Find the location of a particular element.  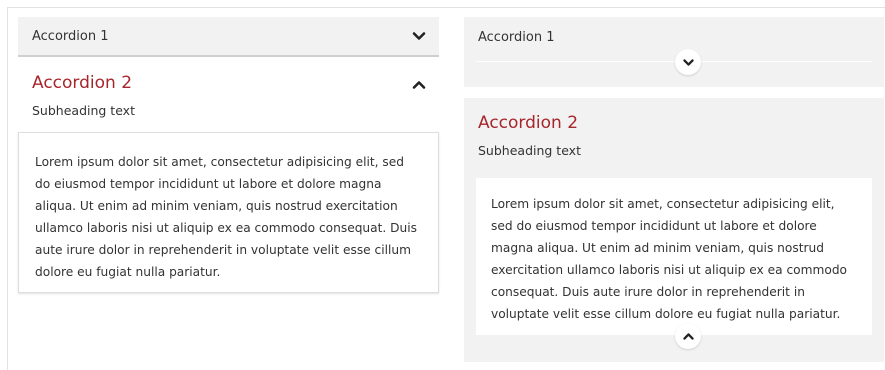

accordion-1-left-header: Accordion 1 is located at coordinates (228, 37).